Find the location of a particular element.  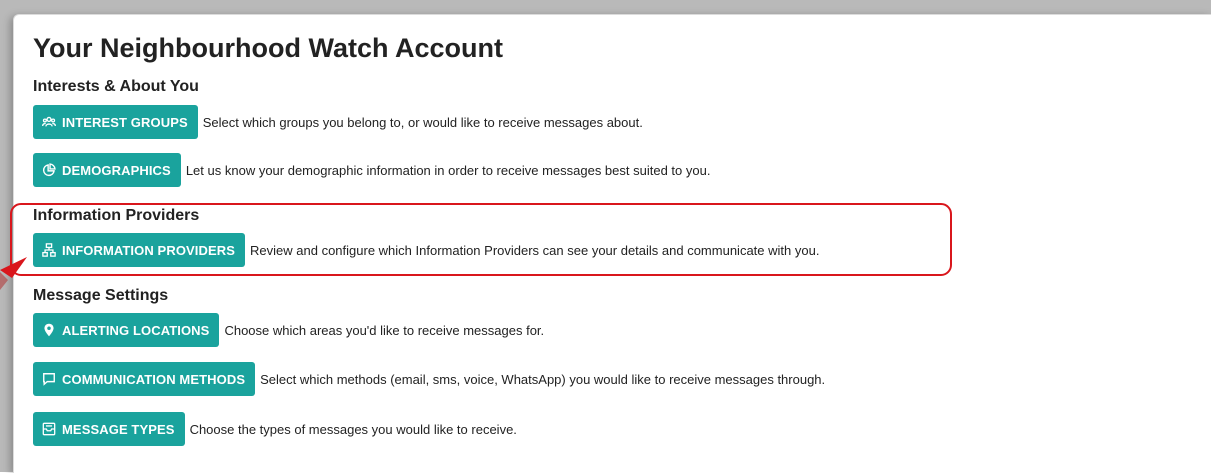

chart-pie-icon is located at coordinates (49, 170).